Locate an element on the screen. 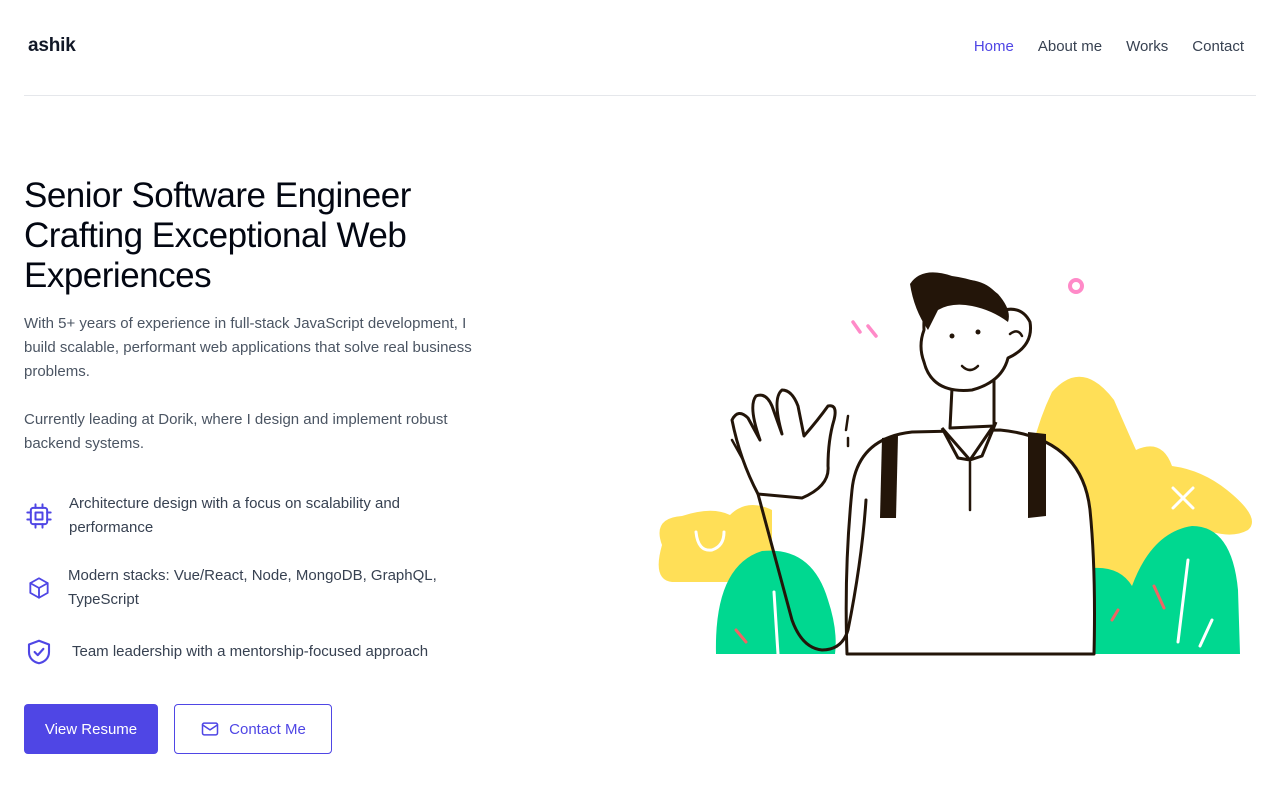  view-resume-button: View Resume is located at coordinates (91, 729).